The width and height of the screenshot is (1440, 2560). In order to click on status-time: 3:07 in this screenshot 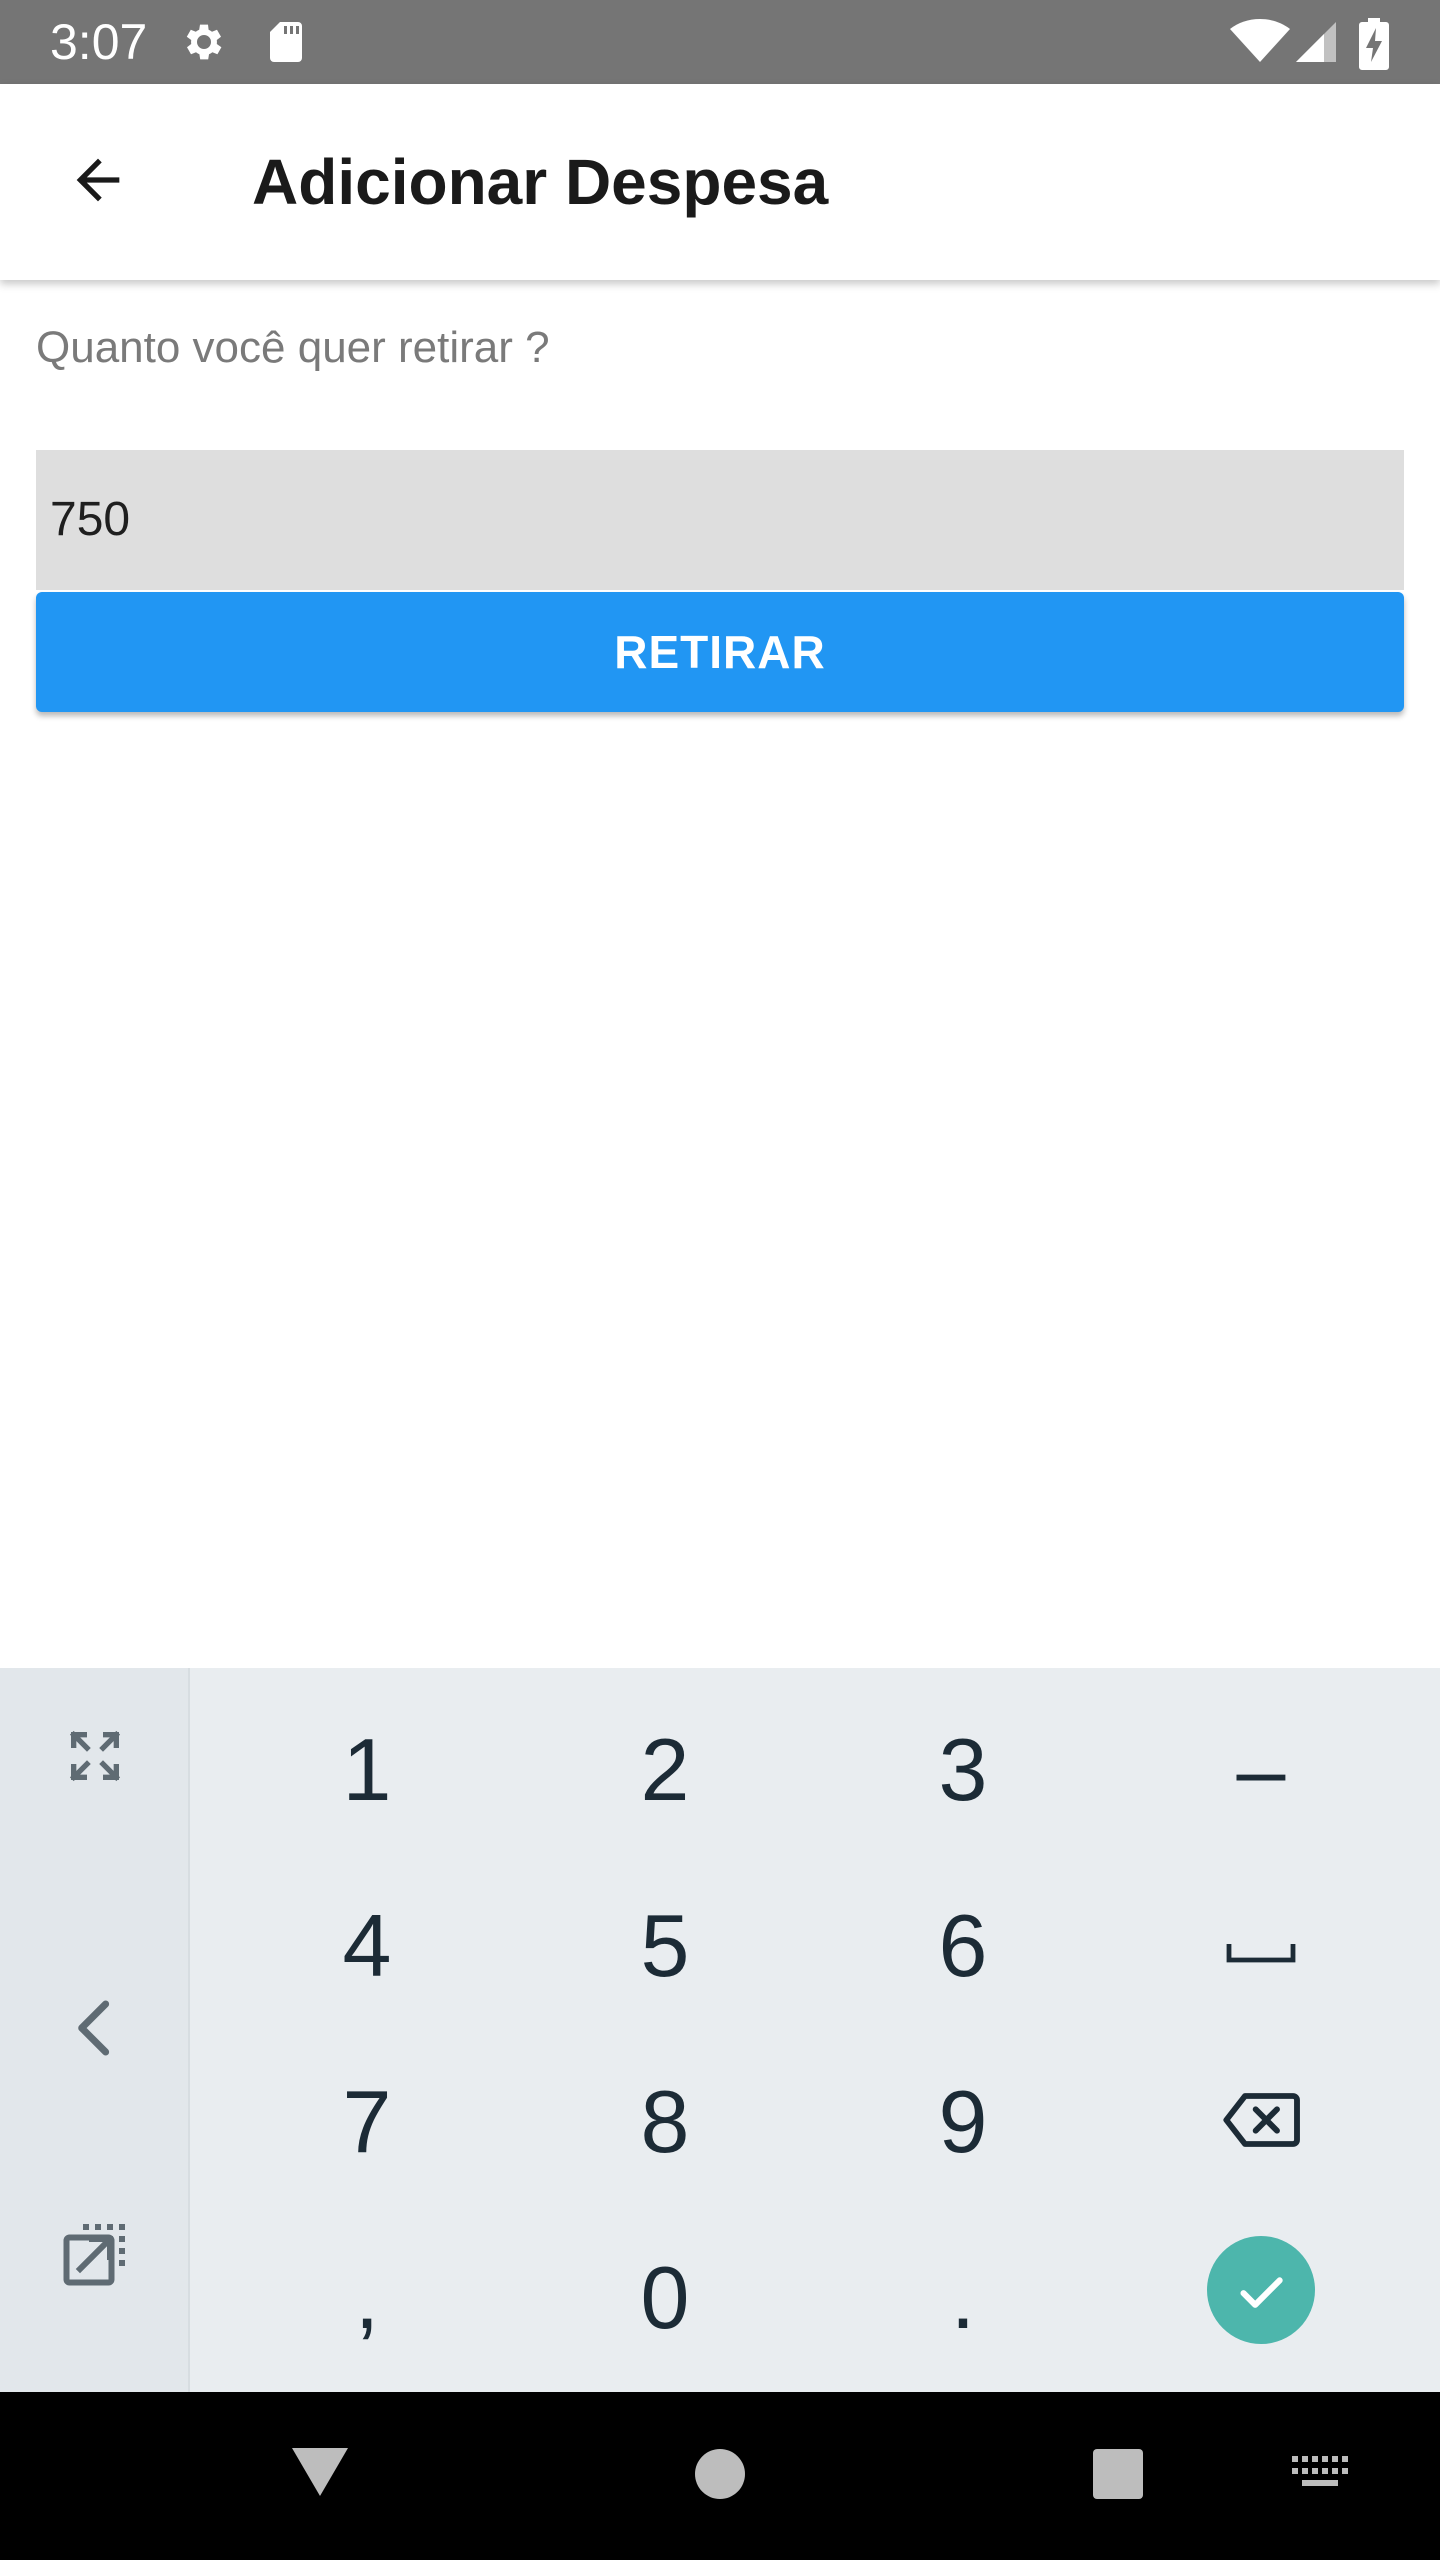, I will do `click(99, 42)`.